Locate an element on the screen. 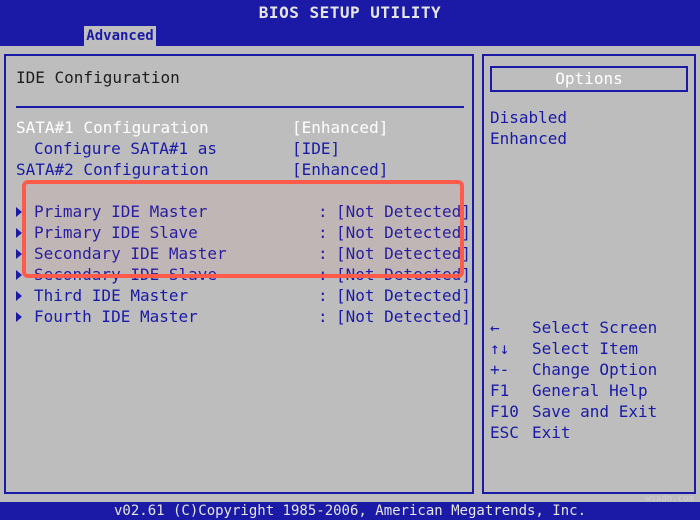  help-key: ESC is located at coordinates (504, 432).